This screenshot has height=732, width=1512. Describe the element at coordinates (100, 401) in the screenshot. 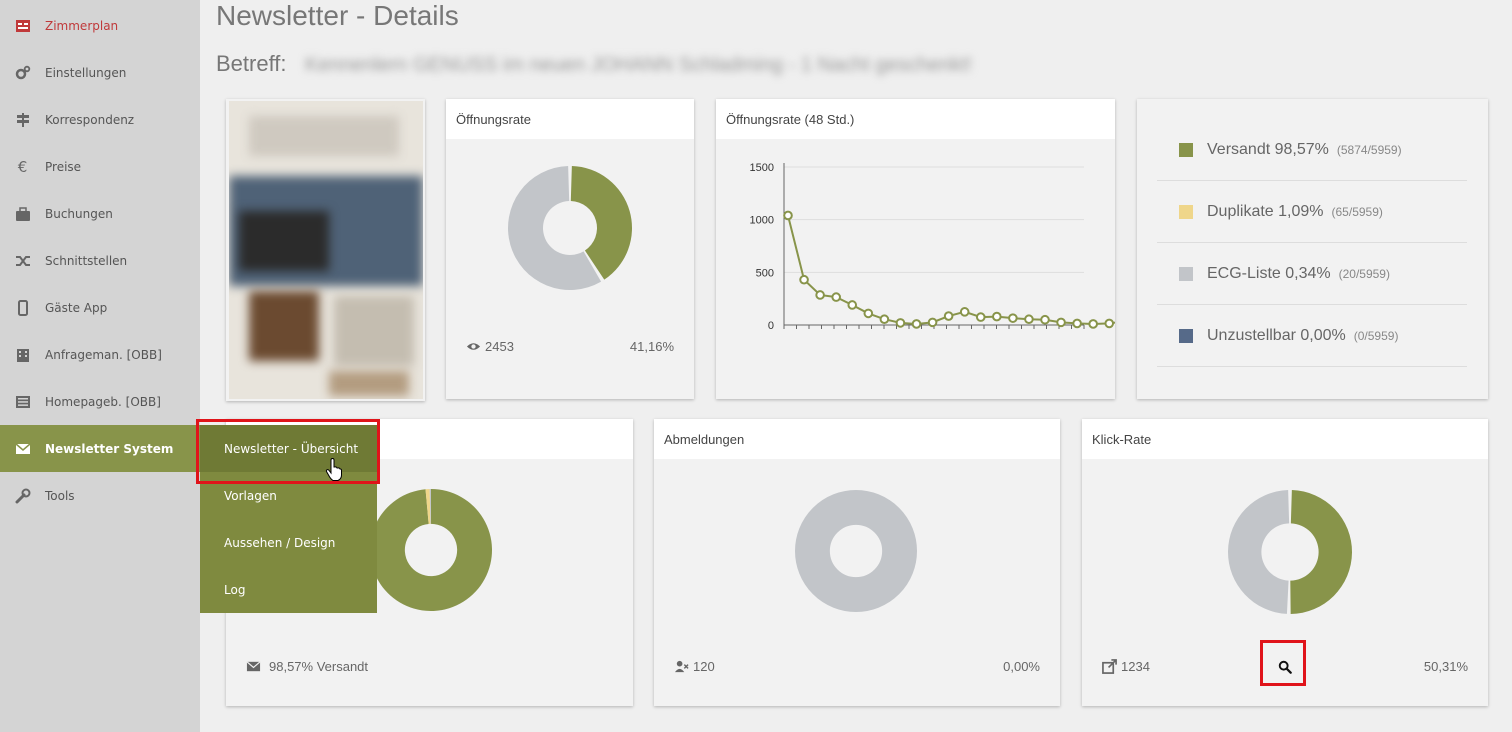

I see `sidebar-item-homepageb: Homepageb. [OBB]` at that location.